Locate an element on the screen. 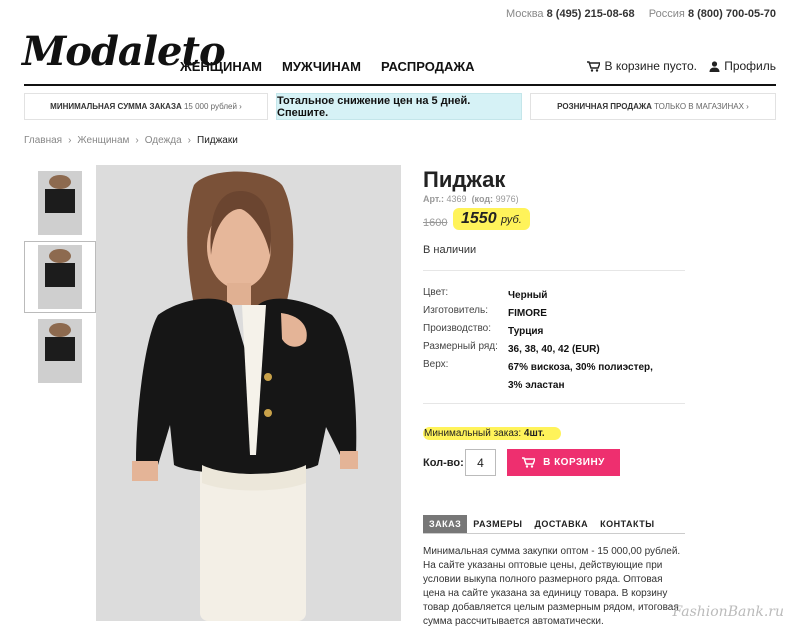 The width and height of the screenshot is (800, 637). fabric-line-2: 3% эластан is located at coordinates (536, 385).